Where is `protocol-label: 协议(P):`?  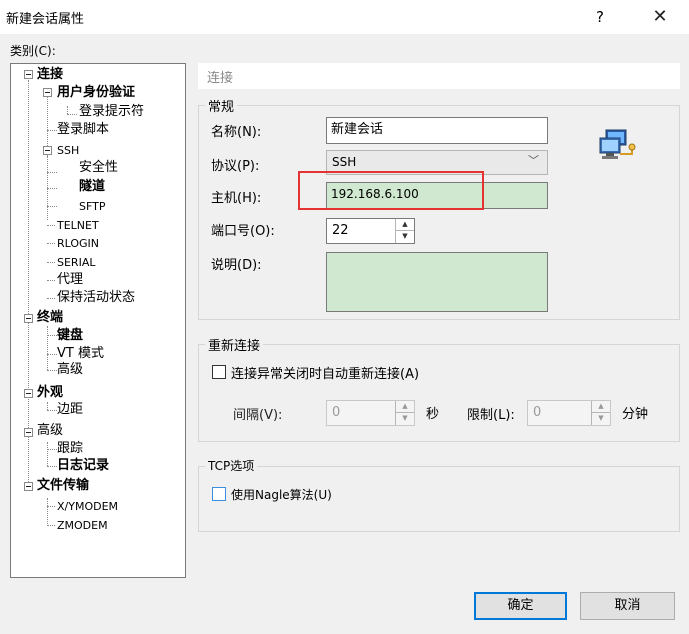 protocol-label: 协议(P): is located at coordinates (235, 166).